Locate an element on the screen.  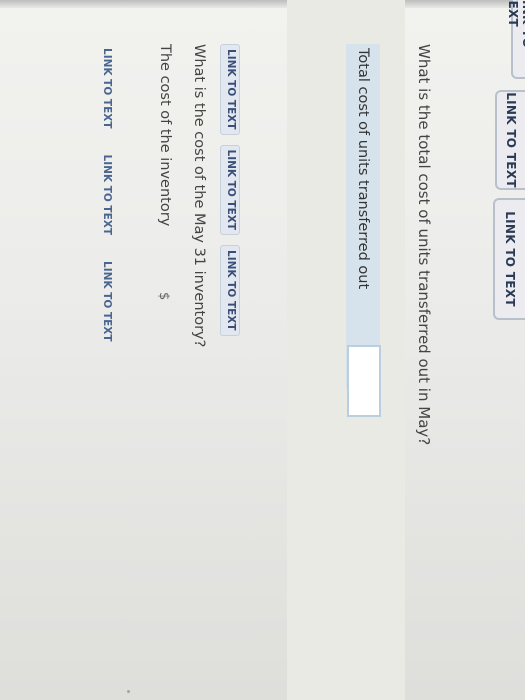
link-row-1: LINK TO TEXT LINK TO TEXT LINK TO TEXT is located at coordinates (230, 190).